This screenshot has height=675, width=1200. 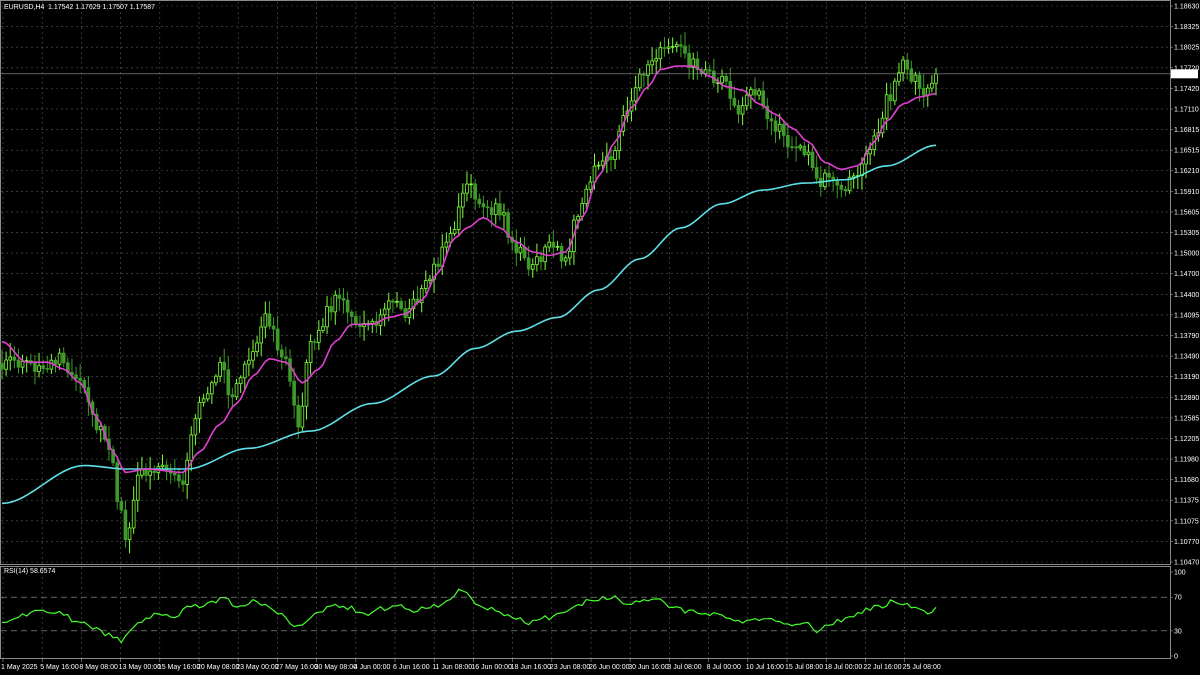 What do you see at coordinates (1186, 418) in the screenshot?
I see `price-axis-label: 1.12585` at bounding box center [1186, 418].